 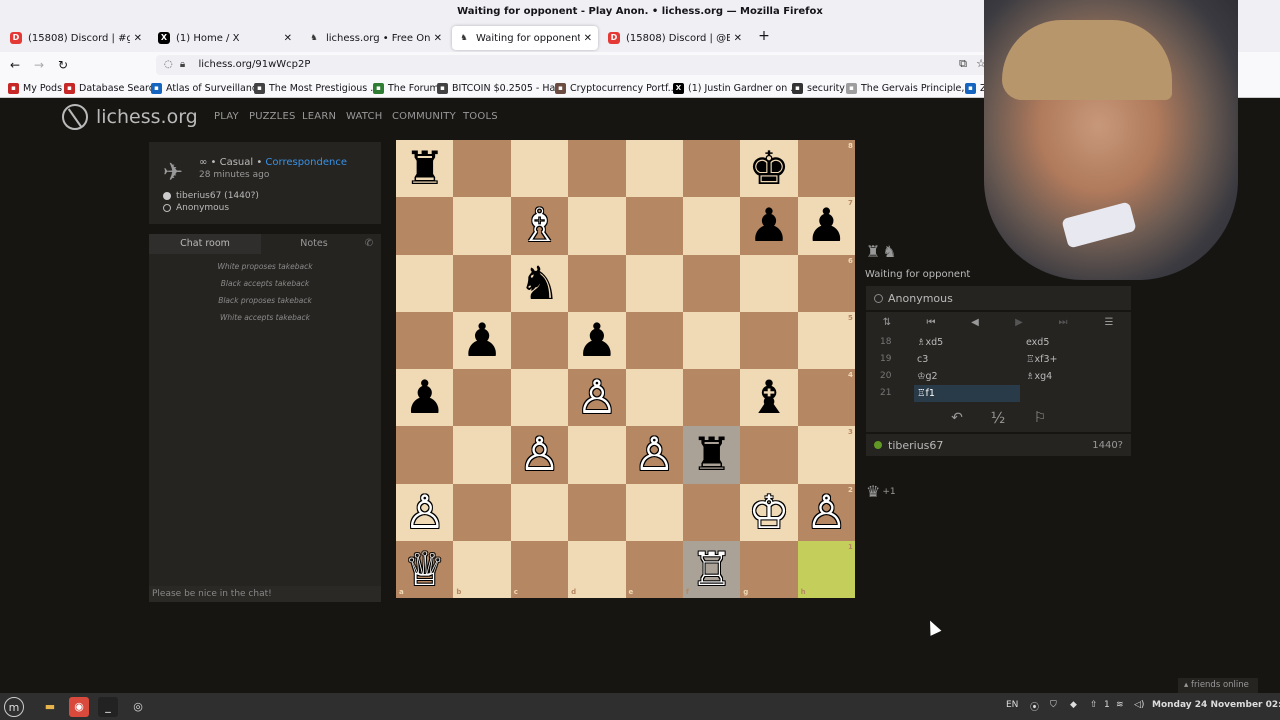 What do you see at coordinates (314, 244) in the screenshot?
I see `tab-notes: Notes` at bounding box center [314, 244].